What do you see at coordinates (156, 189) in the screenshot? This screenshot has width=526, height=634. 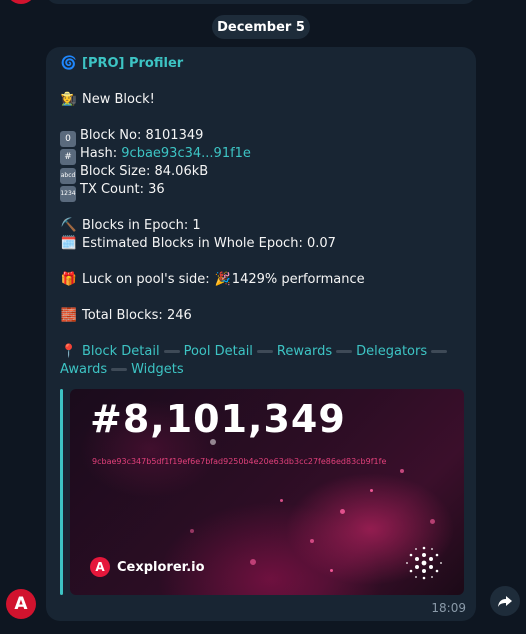 I see `tx-count-value: 36` at bounding box center [156, 189].